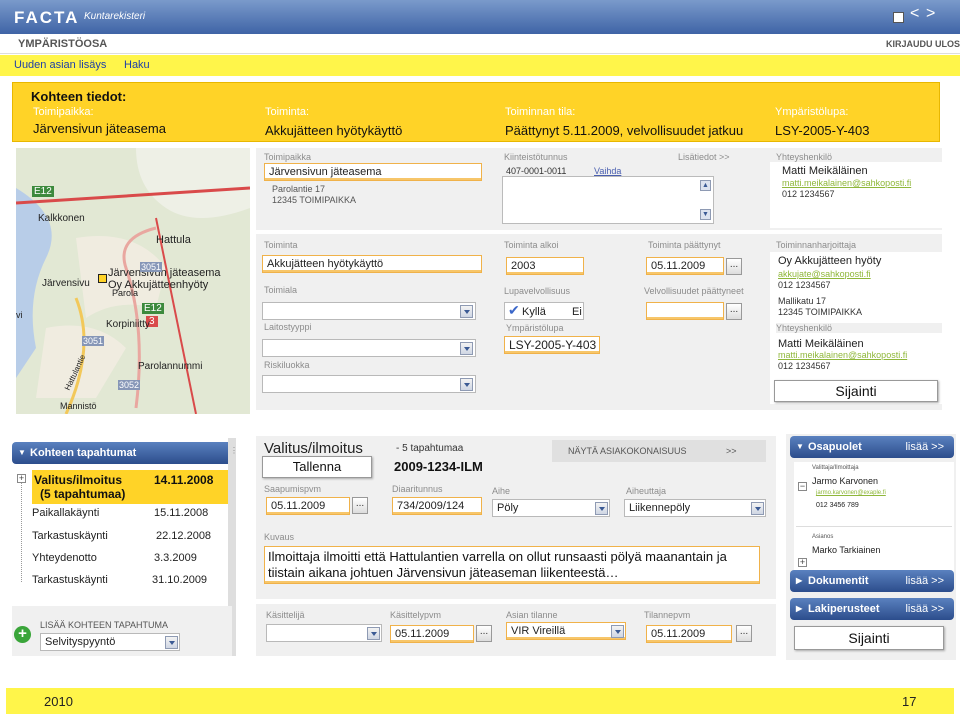 The width and height of the screenshot is (960, 716). I want to click on handler-dropdown-icon, so click(373, 633).